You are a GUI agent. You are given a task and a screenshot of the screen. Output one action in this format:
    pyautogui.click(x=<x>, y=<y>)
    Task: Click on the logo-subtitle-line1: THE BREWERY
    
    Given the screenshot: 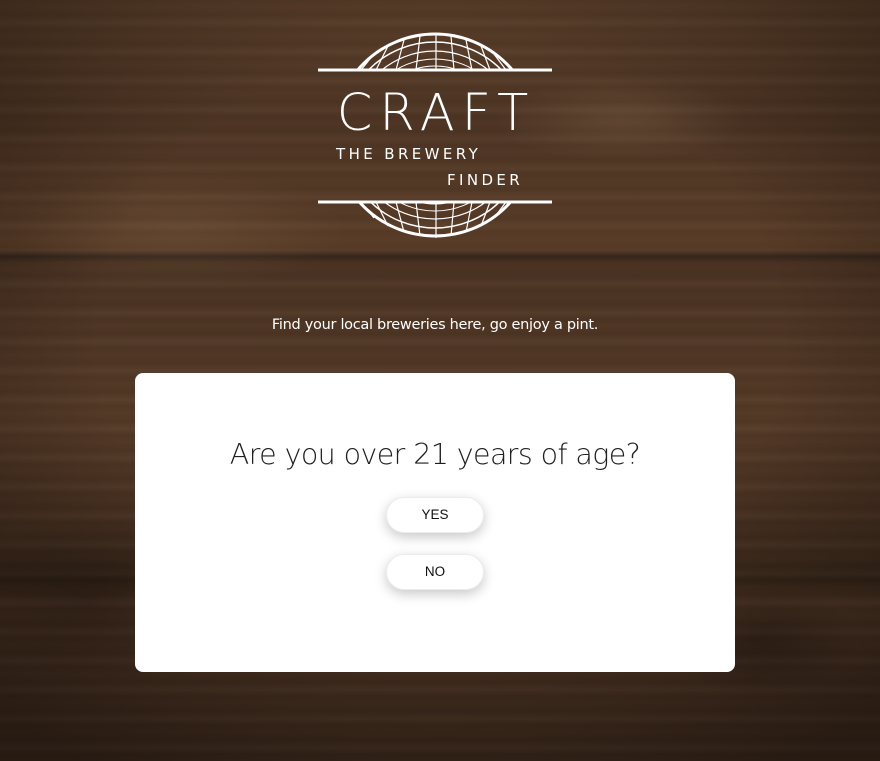 What is the action you would take?
    pyautogui.click(x=409, y=154)
    